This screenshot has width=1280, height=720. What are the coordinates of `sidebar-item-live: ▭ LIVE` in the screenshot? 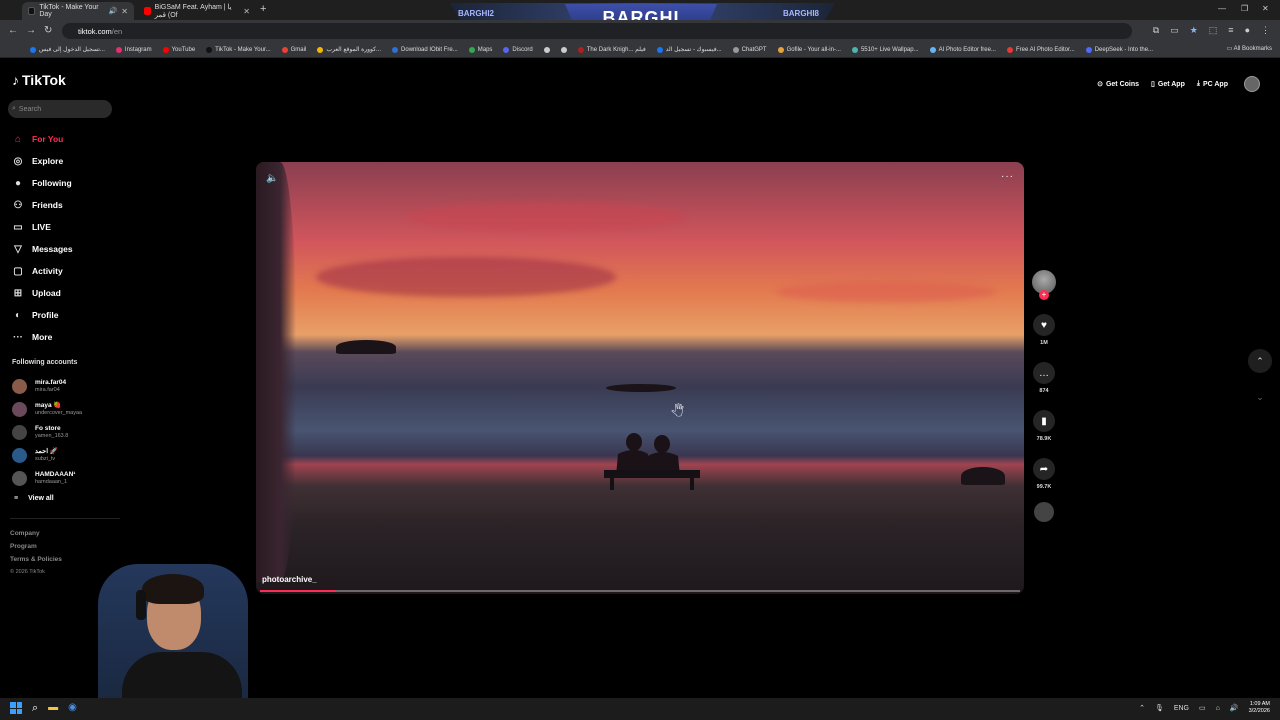 It's located at (42, 227).